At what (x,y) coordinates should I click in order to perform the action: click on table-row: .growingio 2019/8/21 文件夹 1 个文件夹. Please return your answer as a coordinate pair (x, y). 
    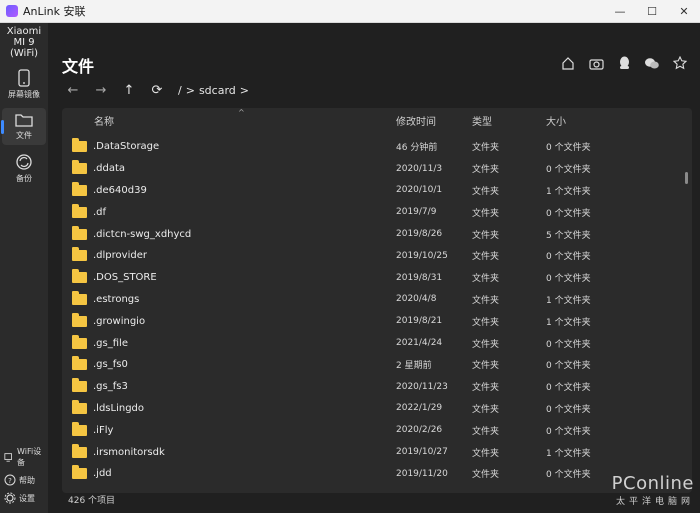
    Looking at the image, I should click on (377, 321).